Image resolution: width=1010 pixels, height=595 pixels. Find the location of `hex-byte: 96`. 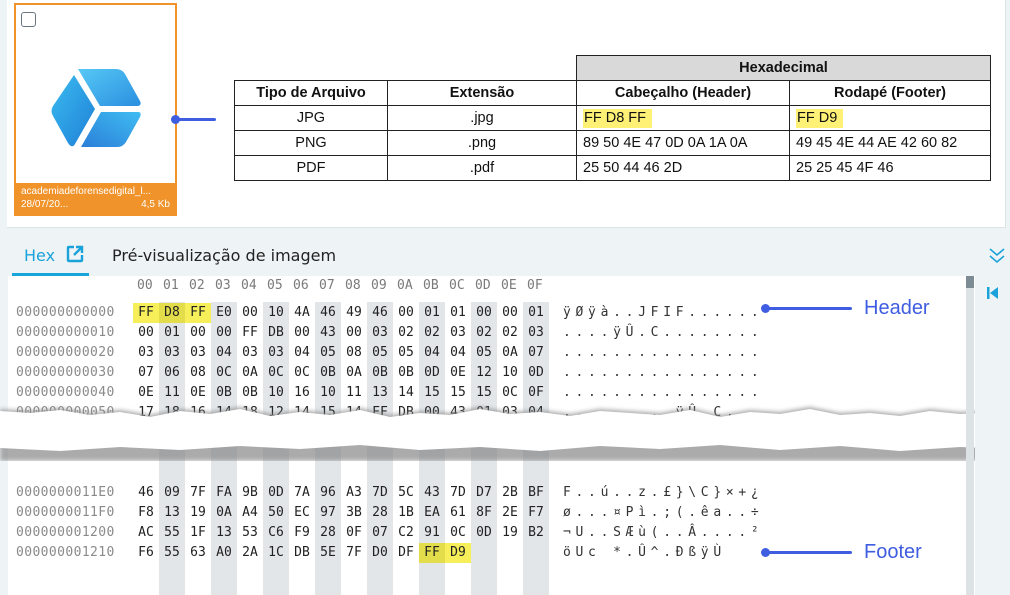

hex-byte: 96 is located at coordinates (328, 492).